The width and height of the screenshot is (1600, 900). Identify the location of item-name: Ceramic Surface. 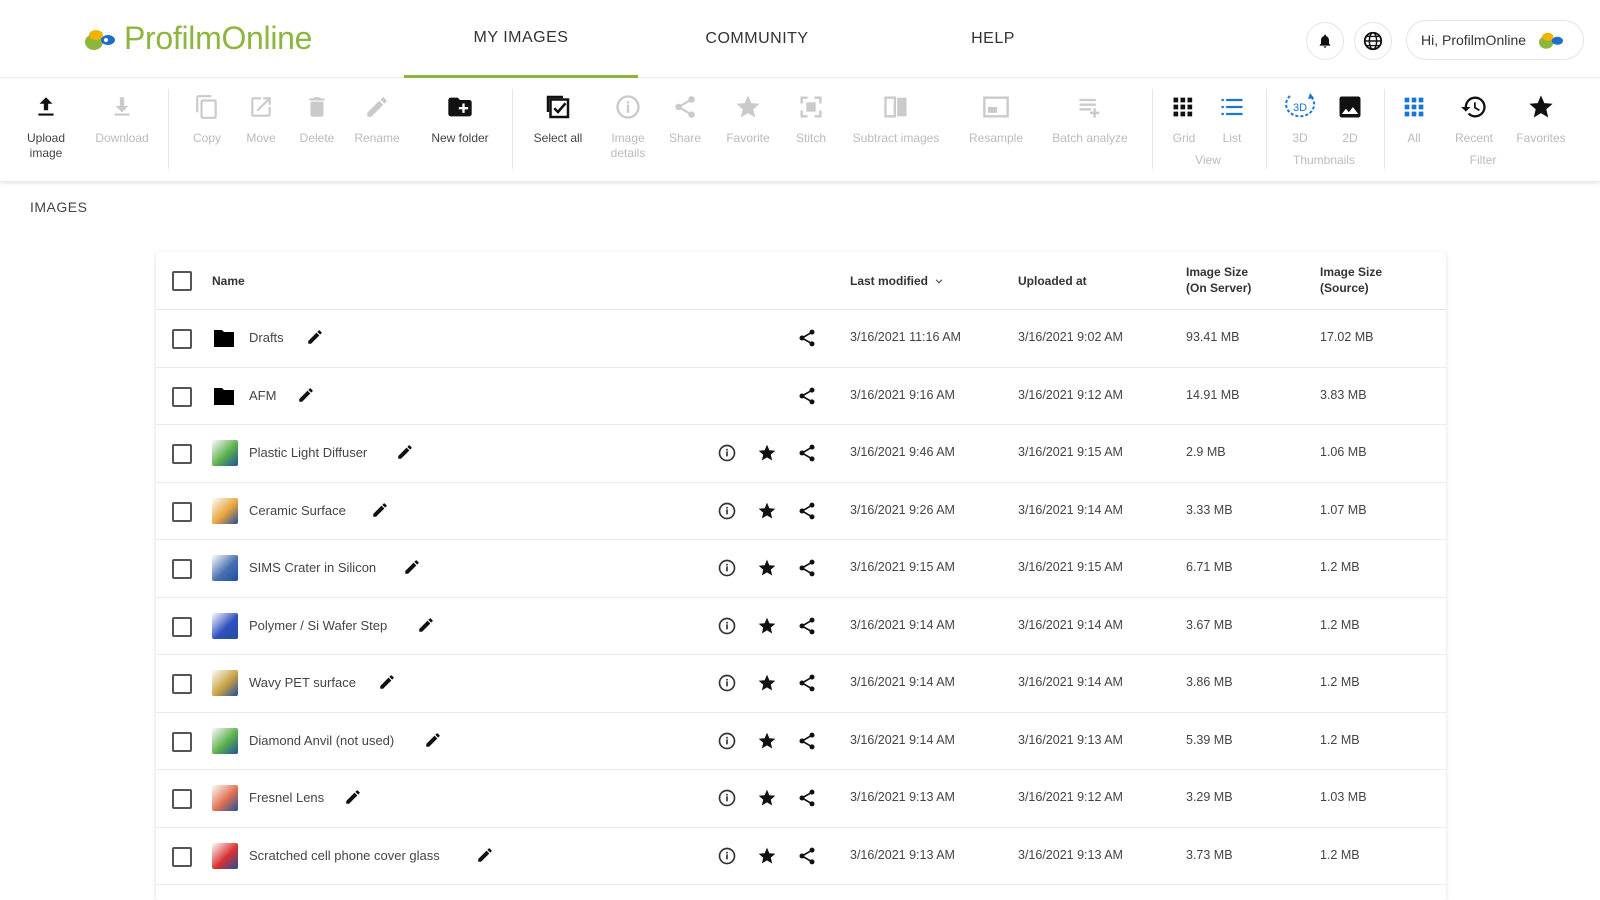
(297, 510).